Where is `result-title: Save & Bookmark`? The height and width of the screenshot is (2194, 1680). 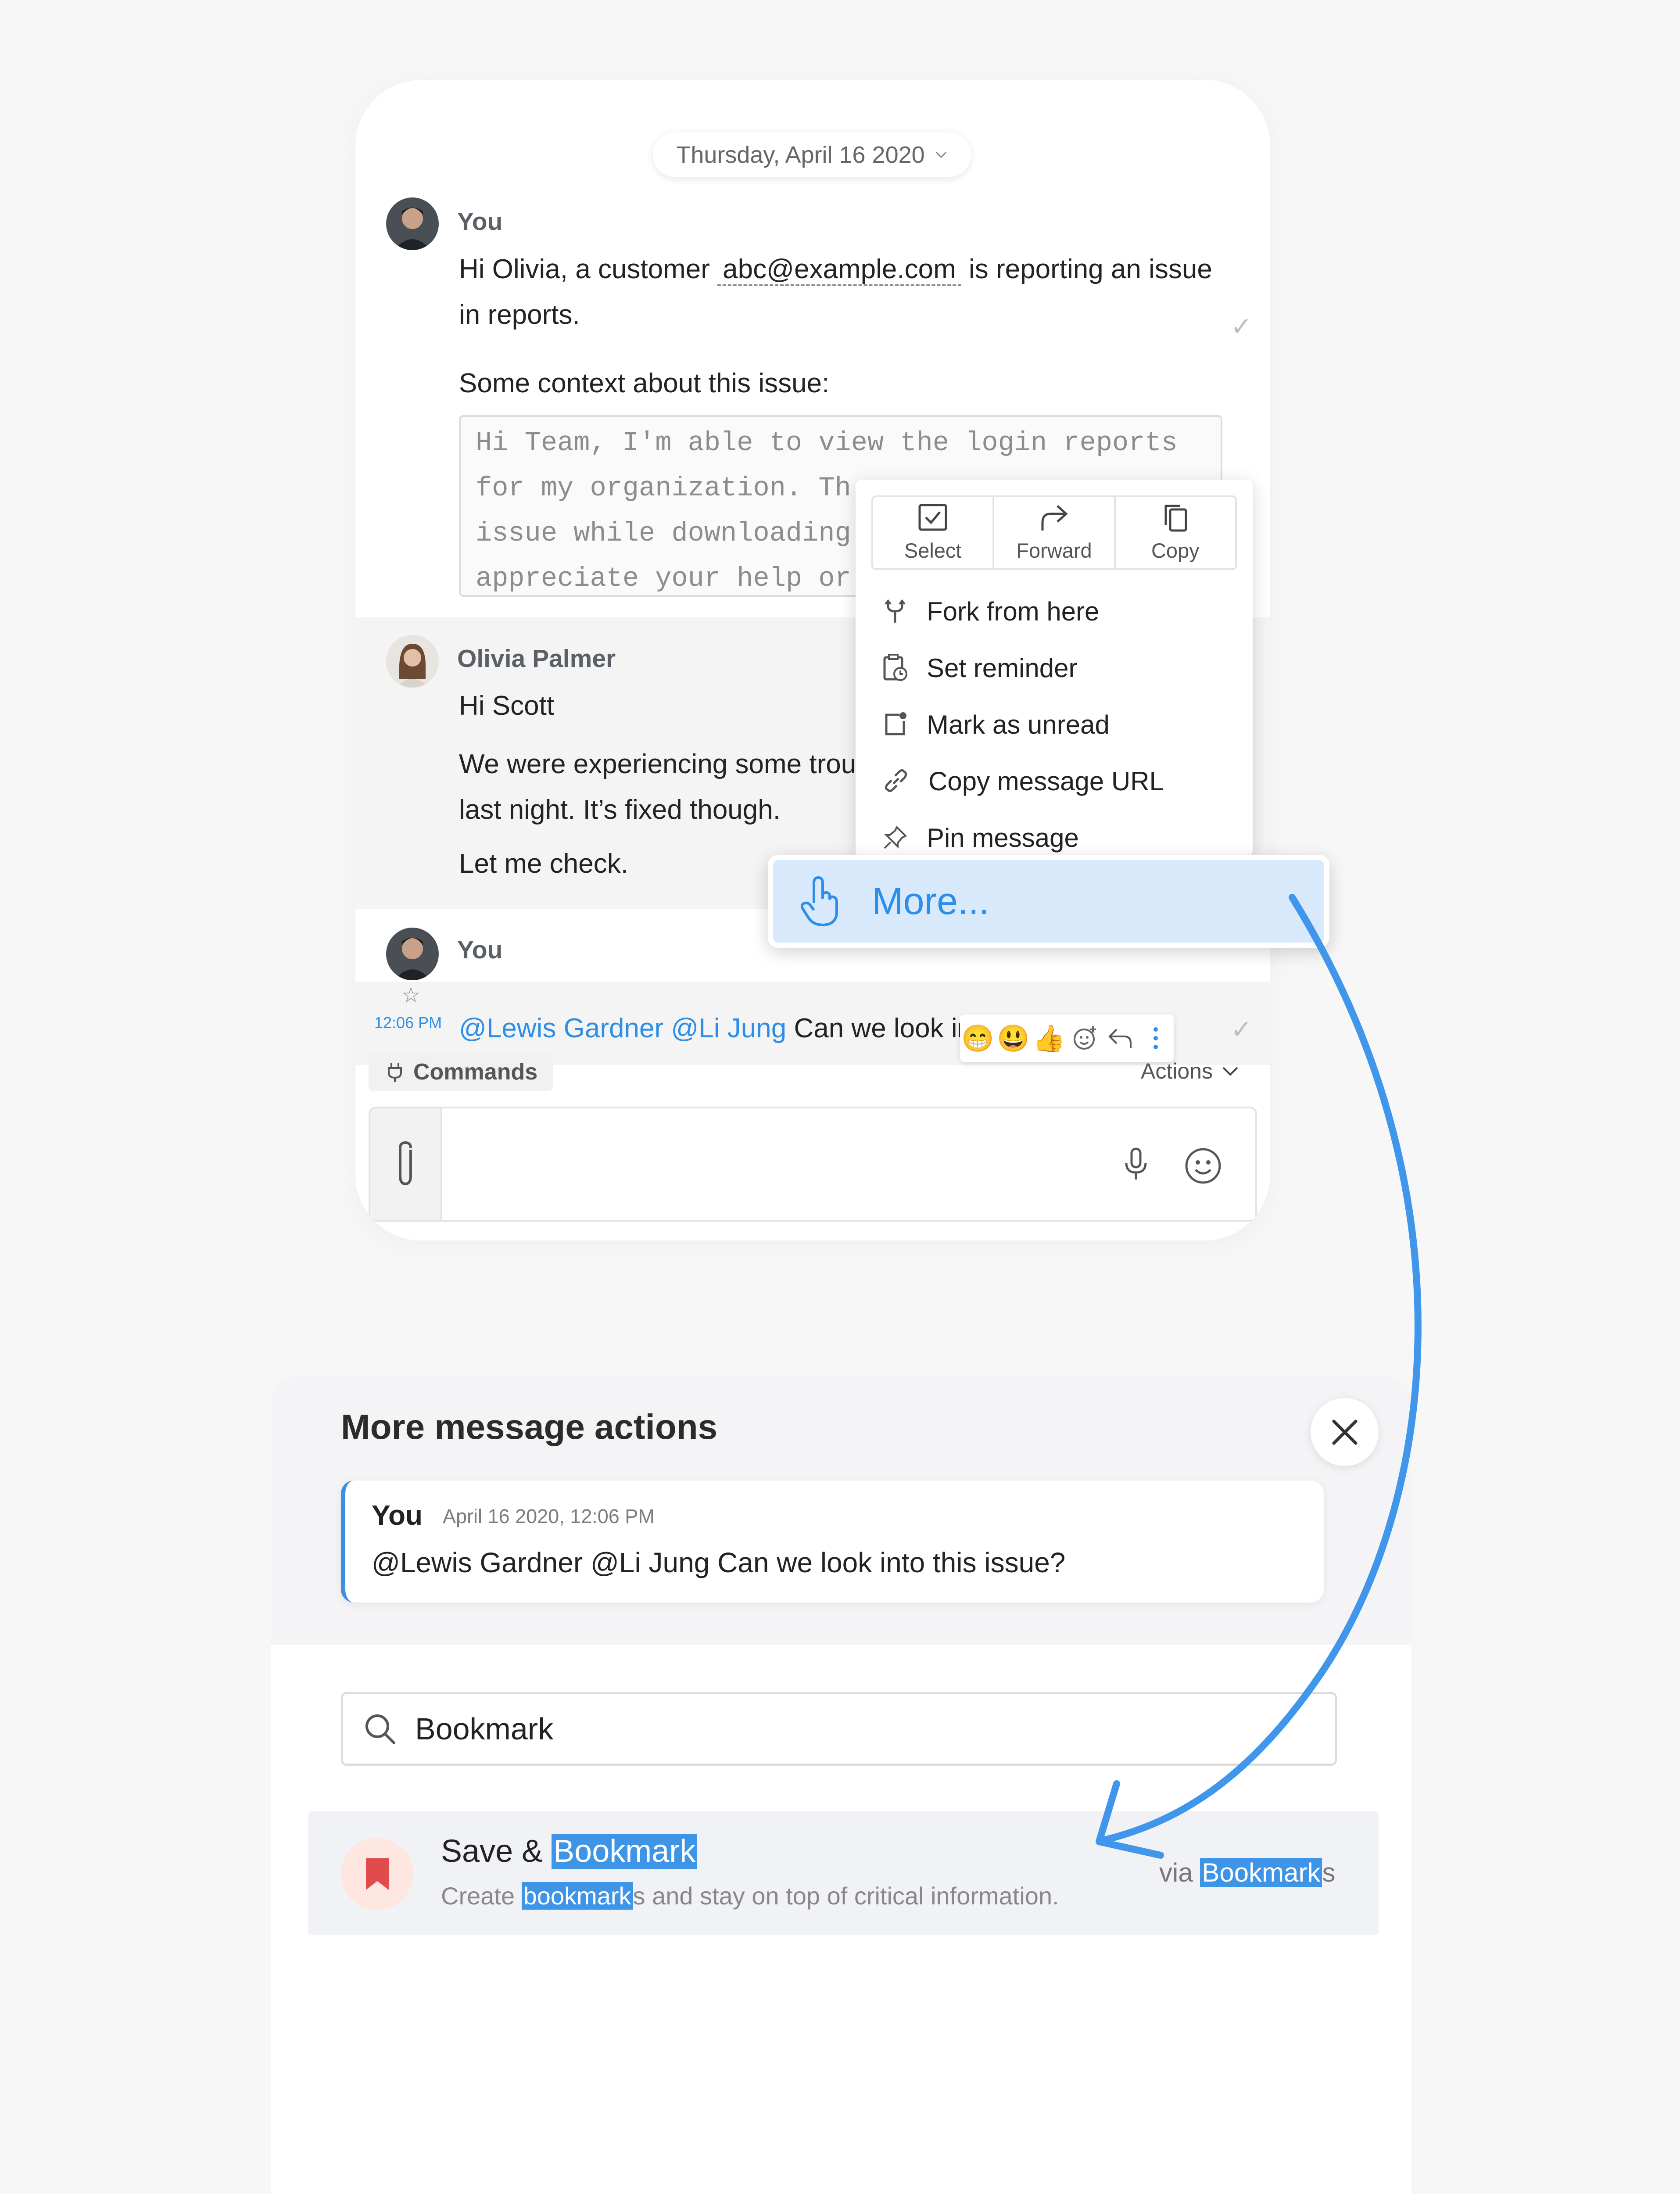 result-title: Save & Bookmark is located at coordinates (569, 1851).